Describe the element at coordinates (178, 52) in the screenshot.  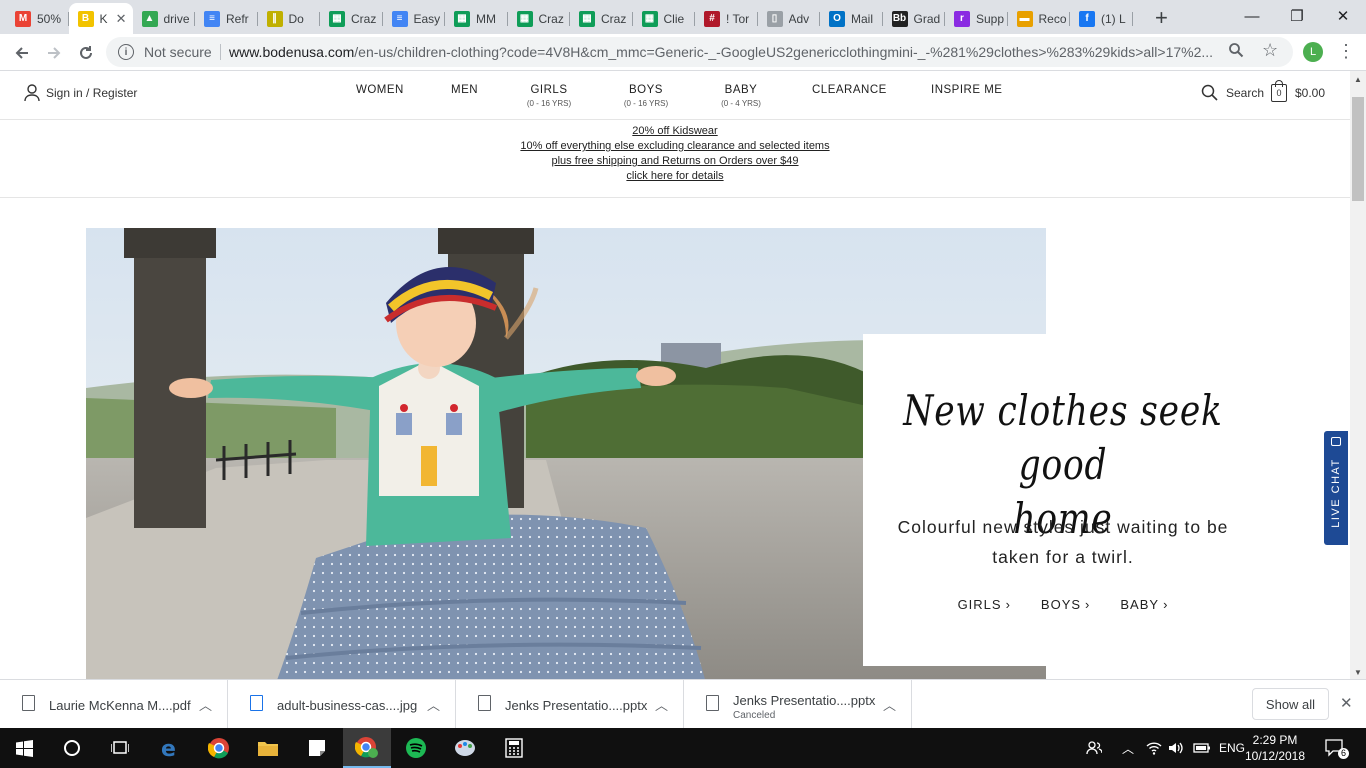
I see `security-status: Not secure` at that location.